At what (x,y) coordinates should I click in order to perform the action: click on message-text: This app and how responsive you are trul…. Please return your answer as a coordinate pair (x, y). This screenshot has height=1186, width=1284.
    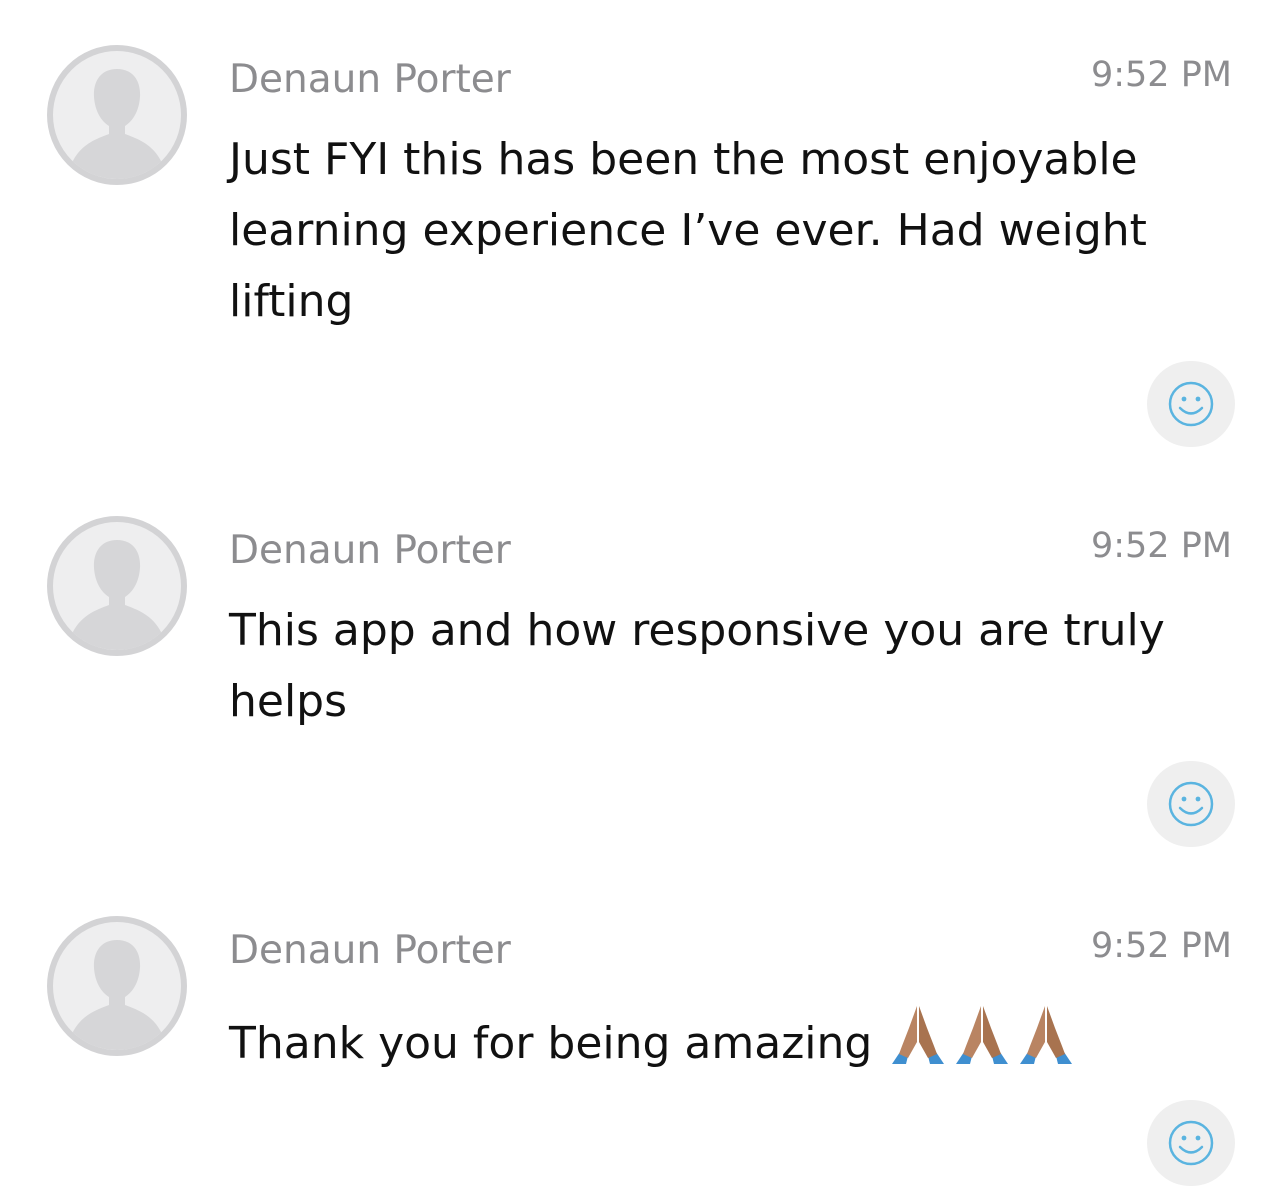
    Looking at the image, I should click on (697, 666).